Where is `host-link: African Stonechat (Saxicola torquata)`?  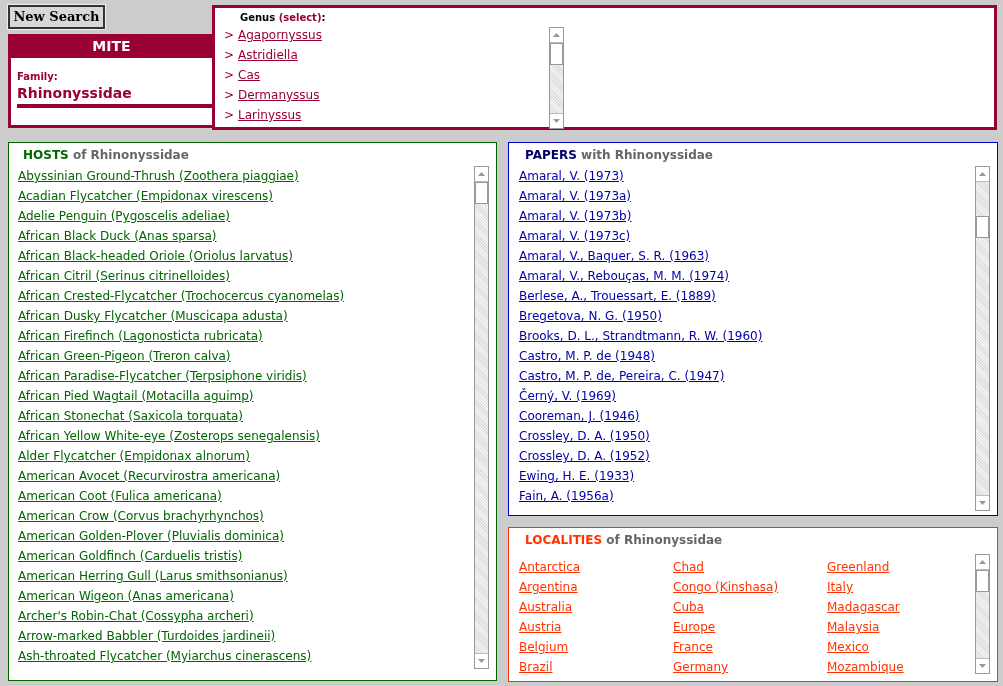
host-link: African Stonechat (Saxicola torquata) is located at coordinates (130, 416).